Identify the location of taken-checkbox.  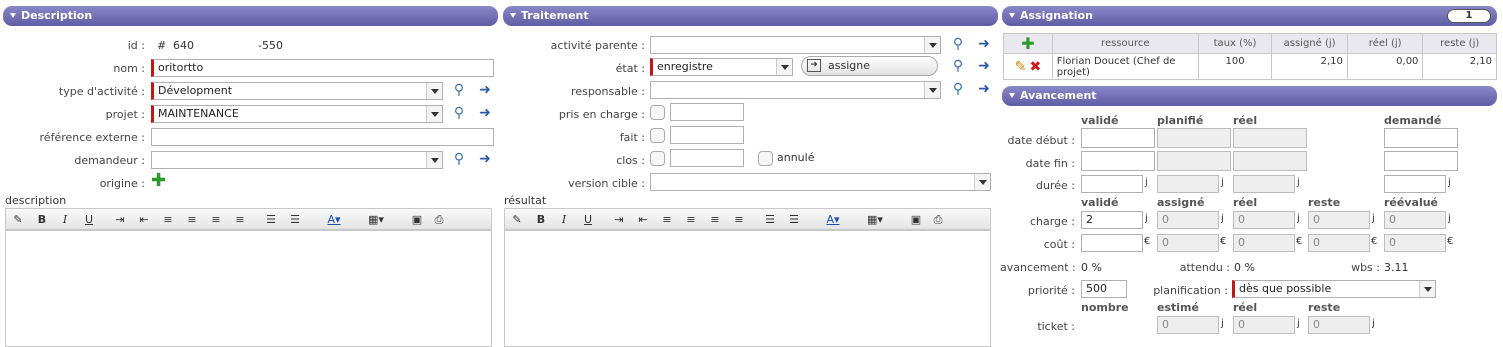
(657, 112).